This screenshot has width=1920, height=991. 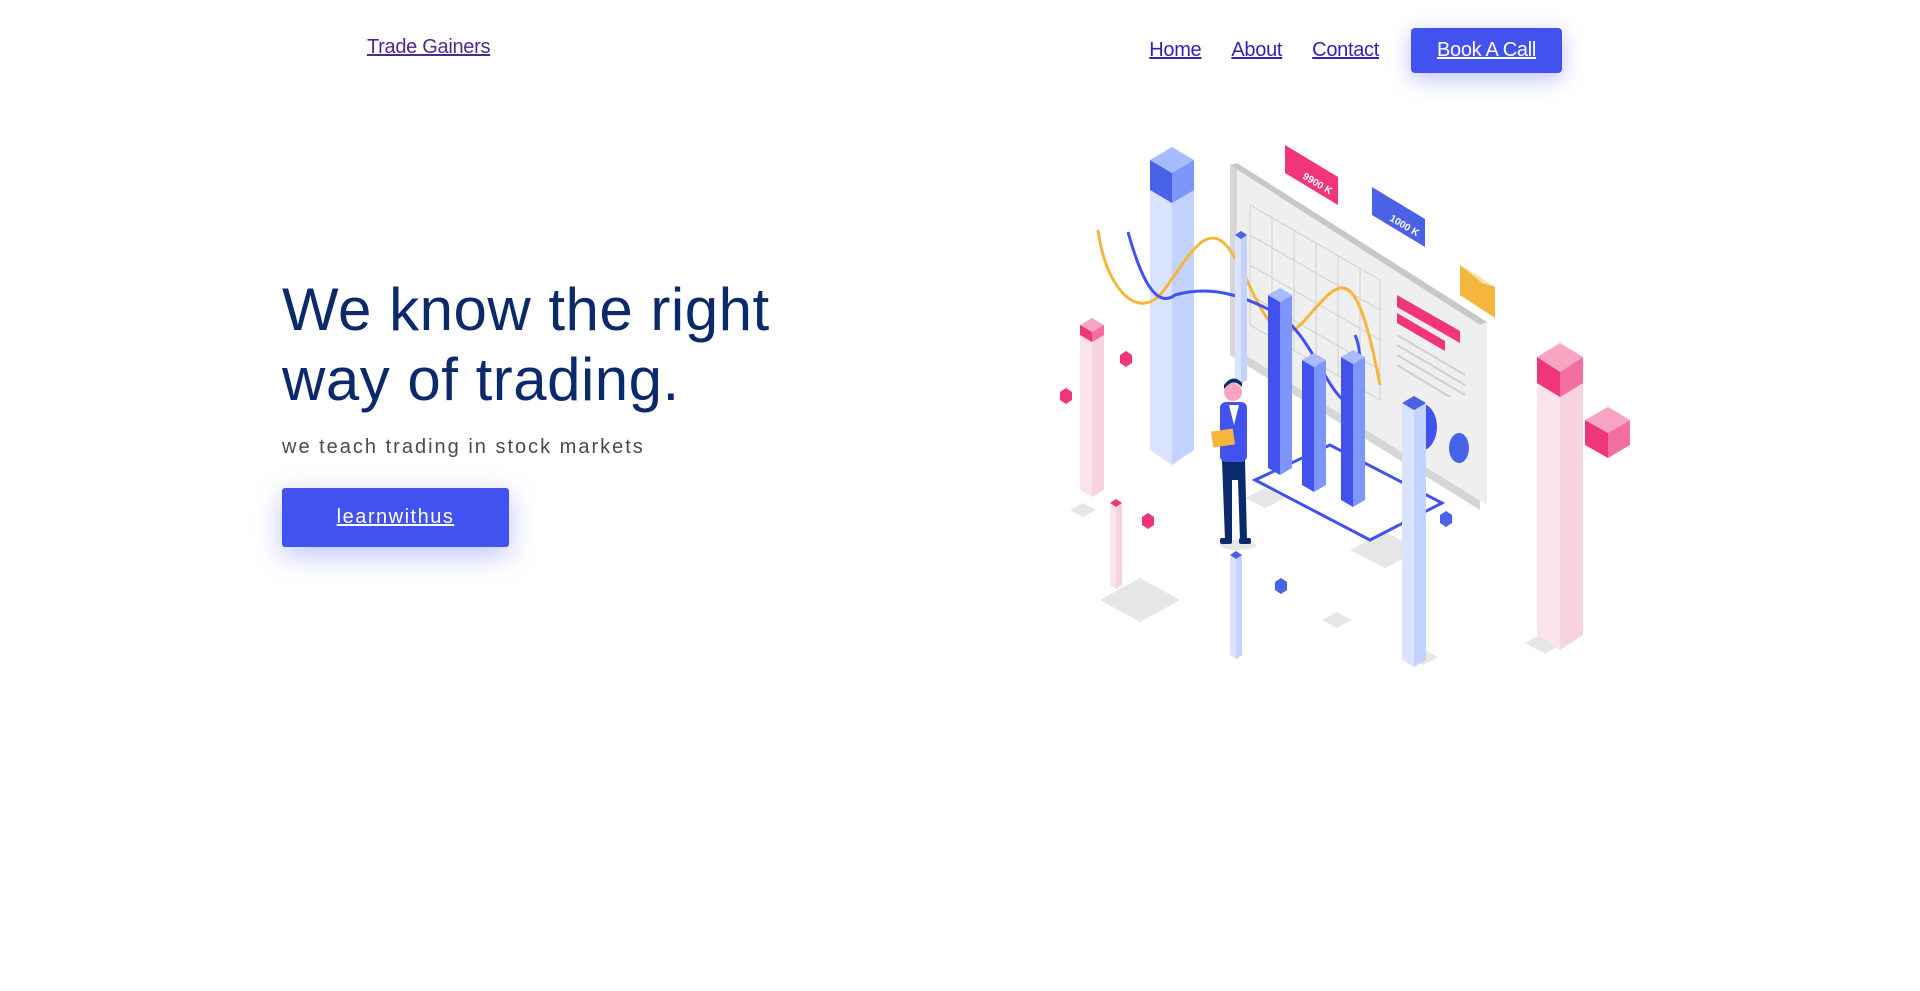 I want to click on brand-link: Trade Gainers, so click(x=429, y=47).